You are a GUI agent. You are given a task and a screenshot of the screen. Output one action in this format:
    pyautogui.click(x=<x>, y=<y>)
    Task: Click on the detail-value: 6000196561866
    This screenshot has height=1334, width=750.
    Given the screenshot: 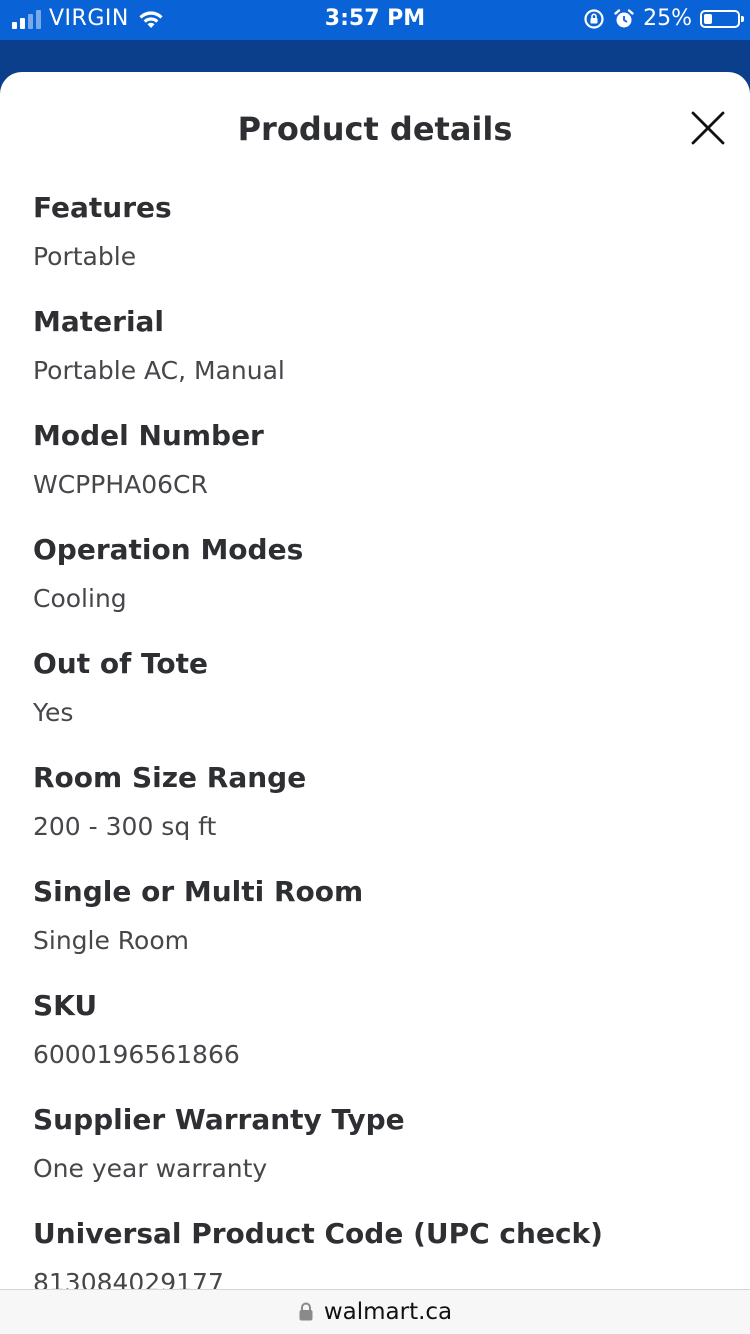 What is the action you would take?
    pyautogui.click(x=136, y=1054)
    